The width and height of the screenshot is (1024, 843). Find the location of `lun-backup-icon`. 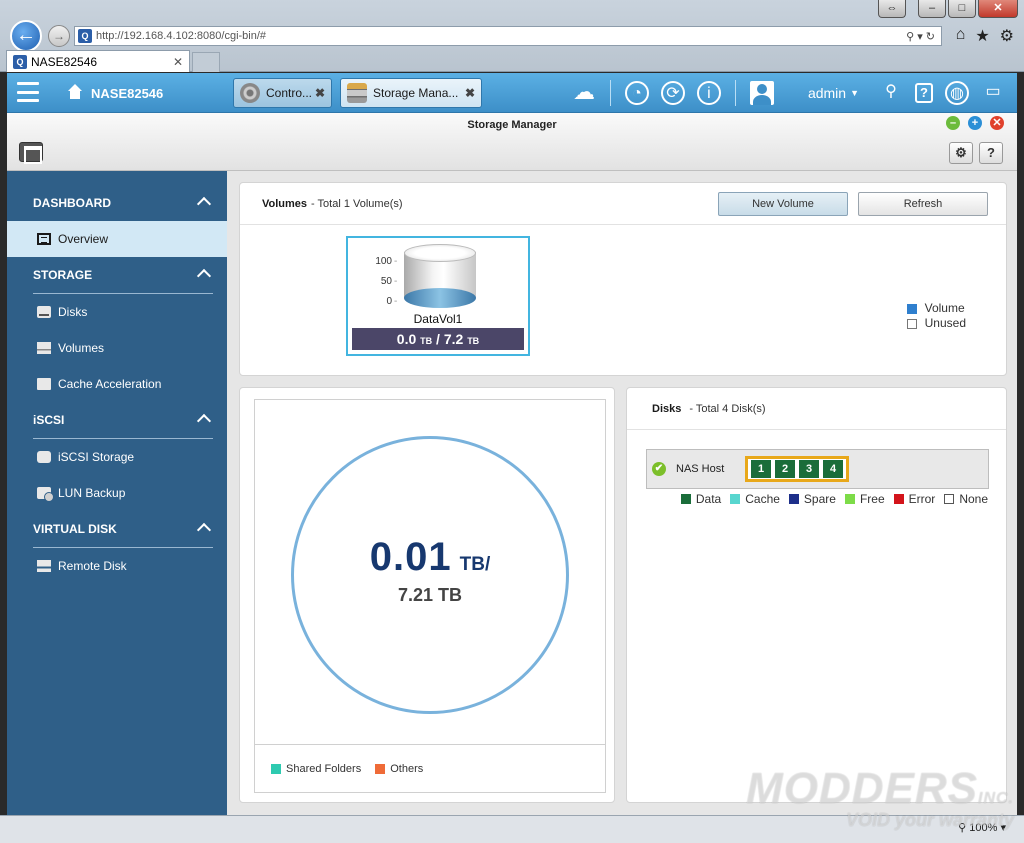

lun-backup-icon is located at coordinates (45, 494).